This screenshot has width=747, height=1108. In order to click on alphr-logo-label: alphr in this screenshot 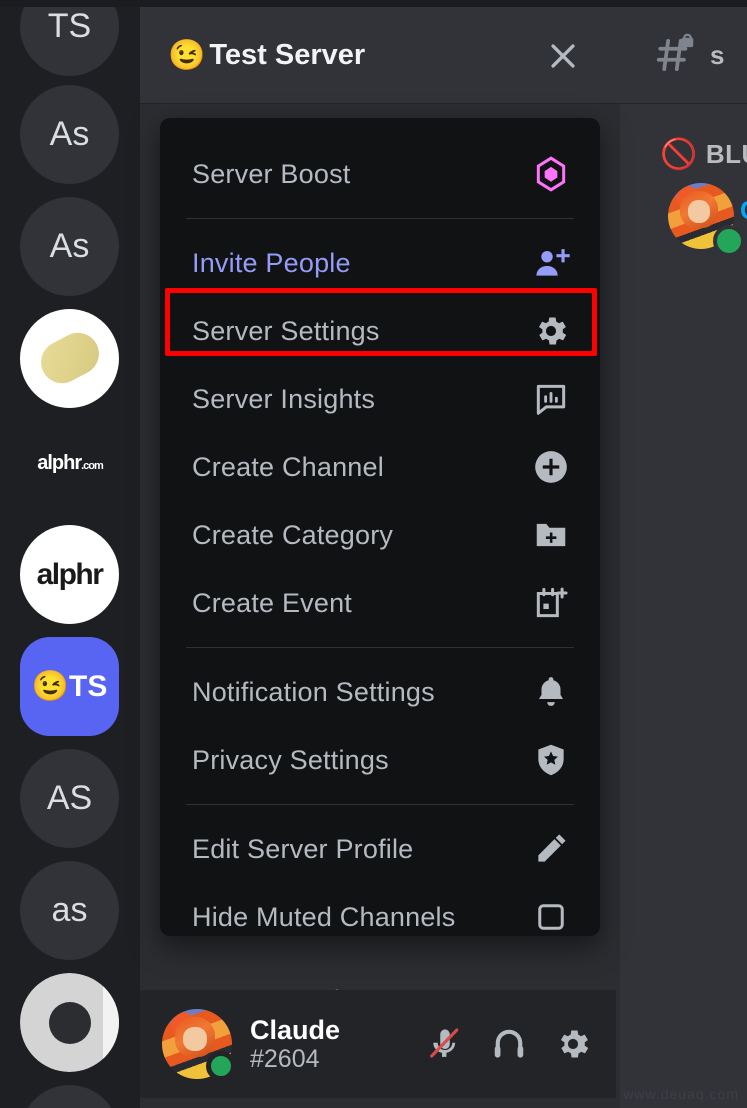, I will do `click(70, 574)`.